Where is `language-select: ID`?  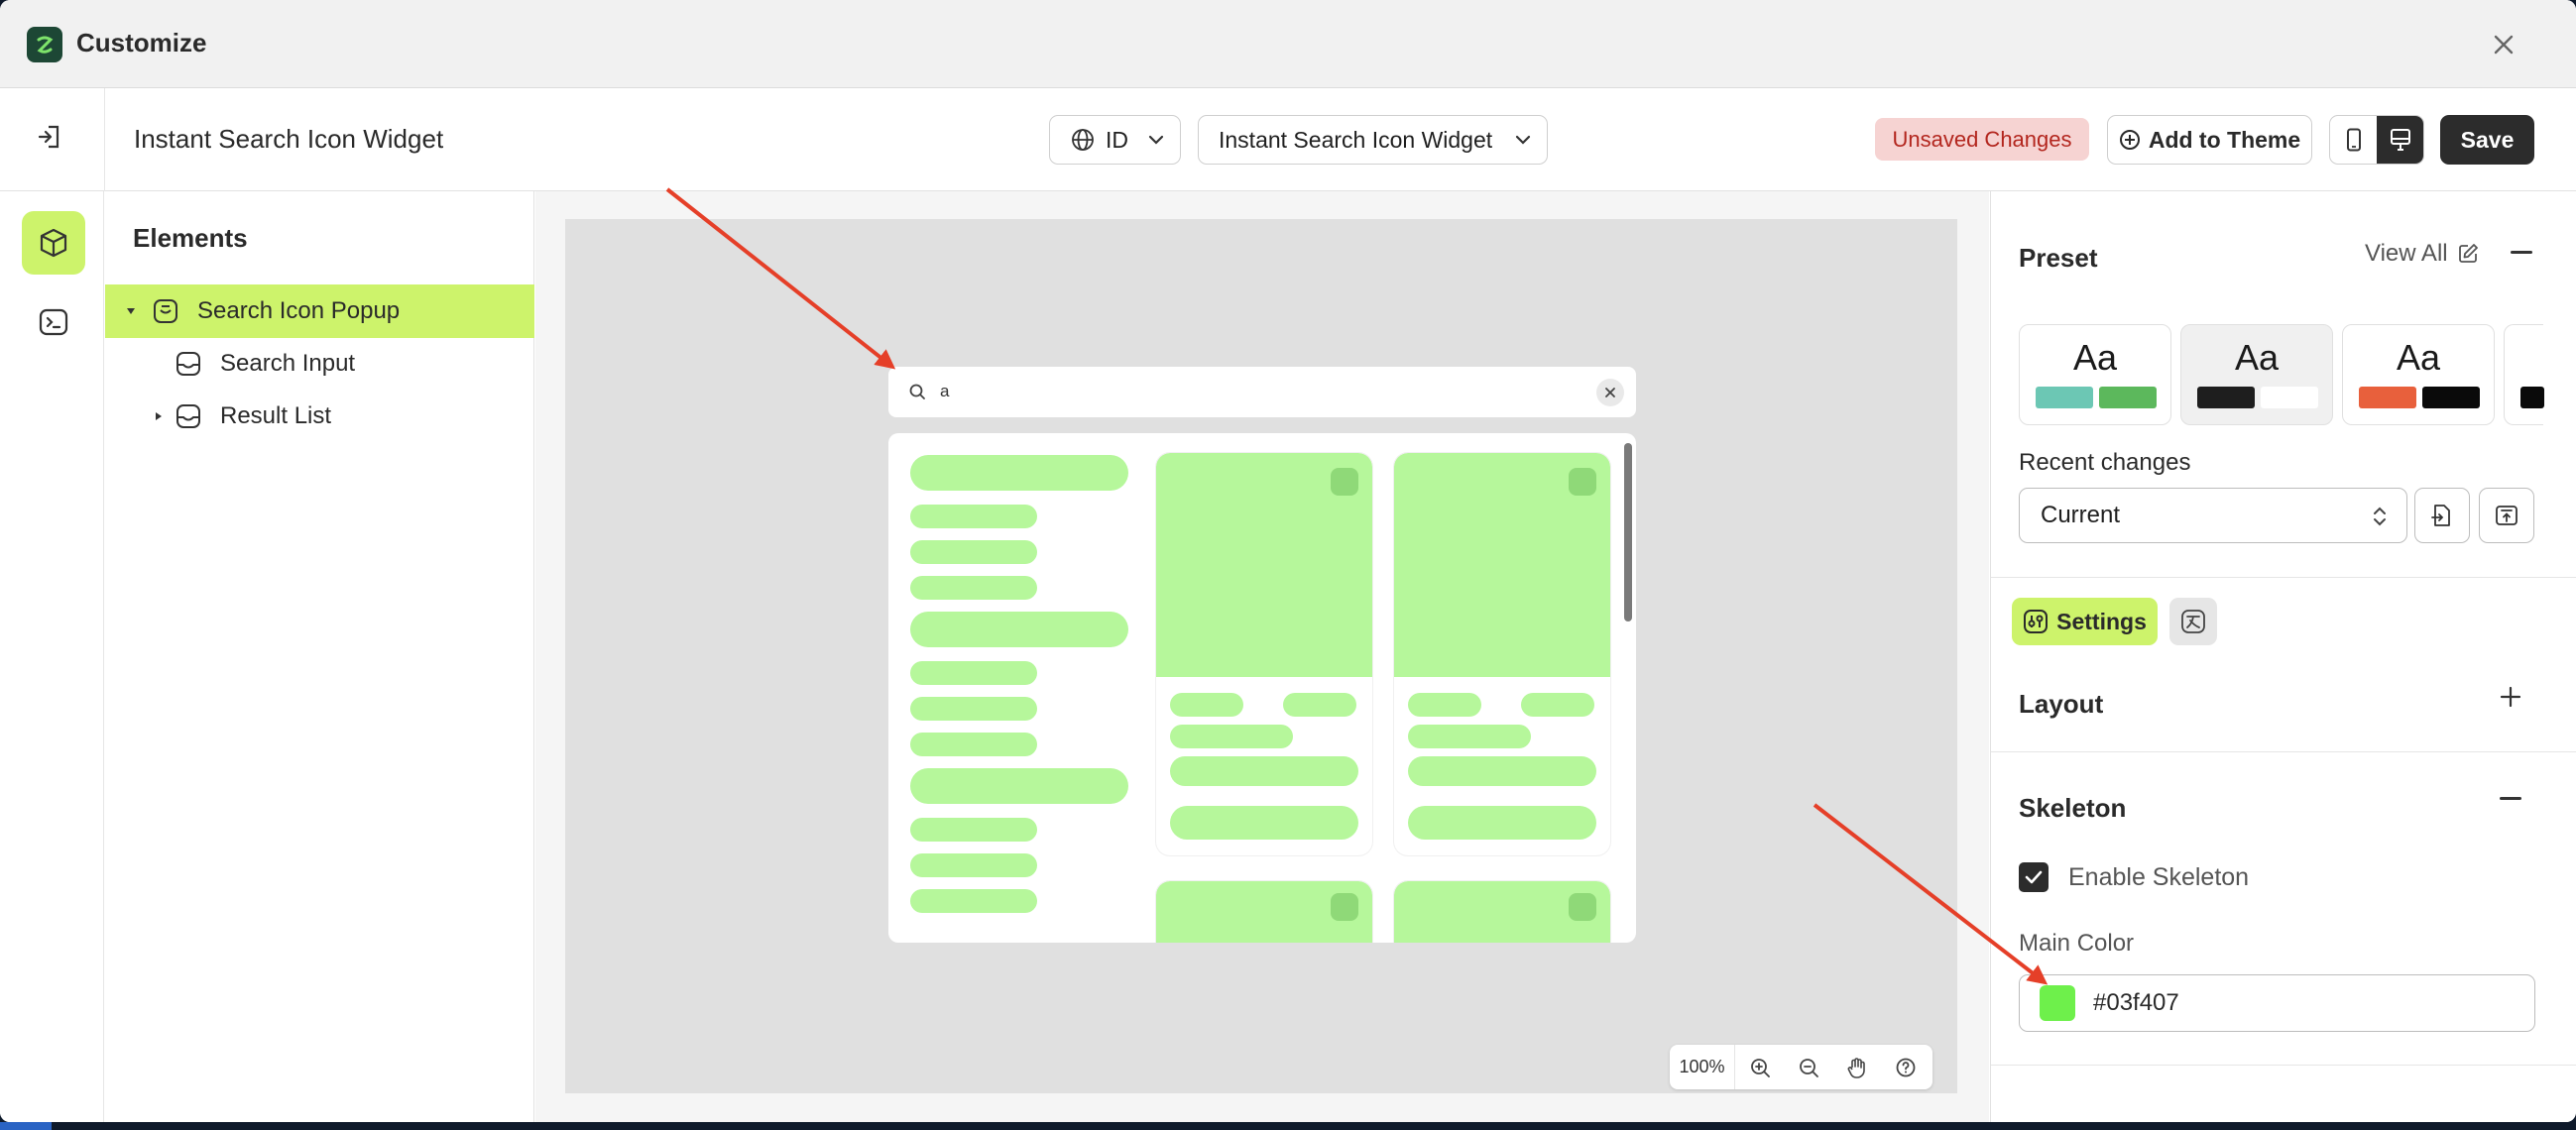
language-select: ID is located at coordinates (1115, 140).